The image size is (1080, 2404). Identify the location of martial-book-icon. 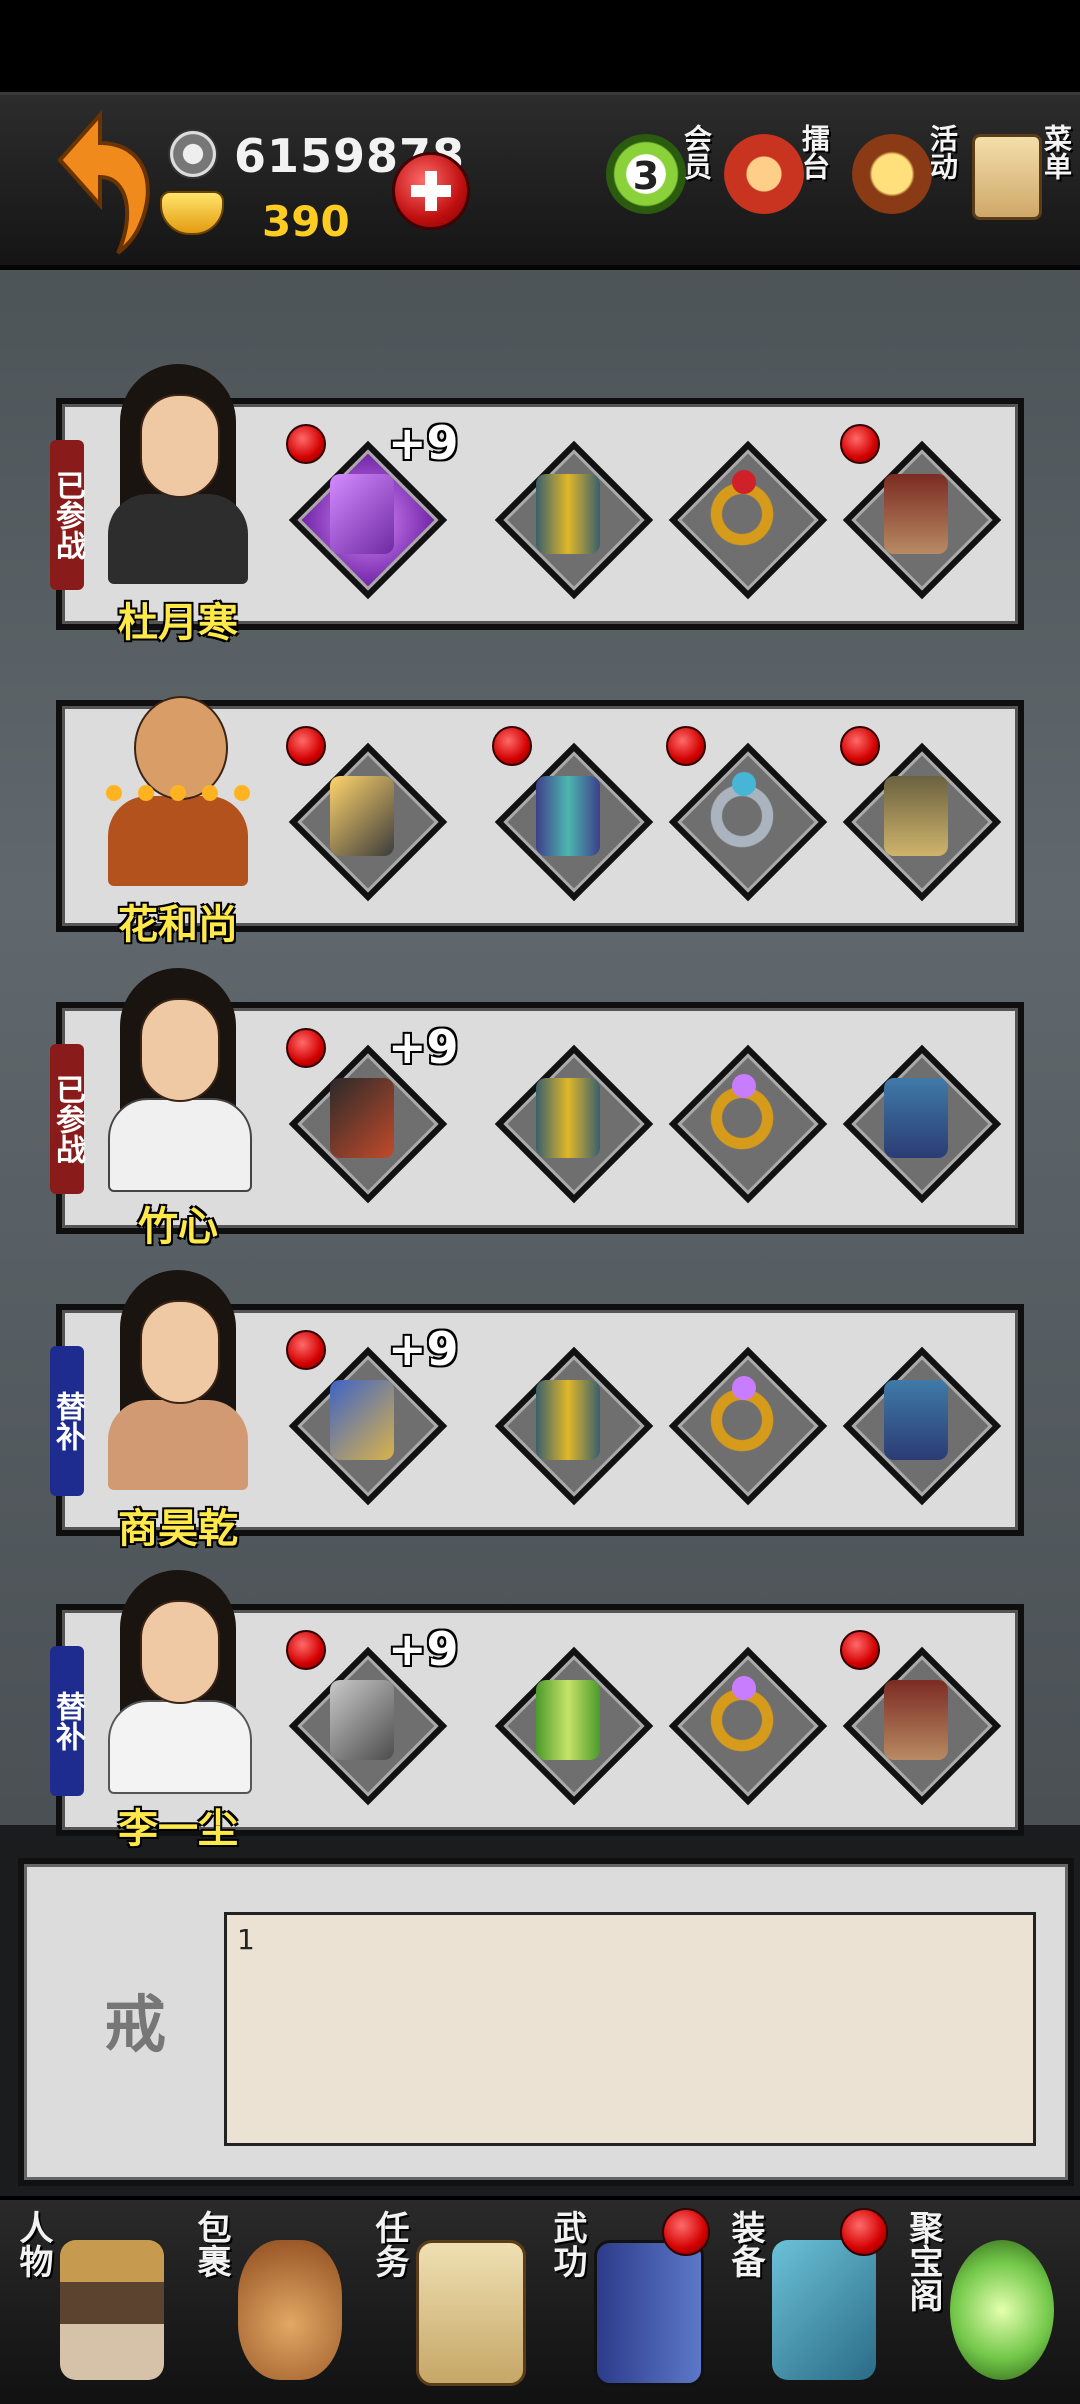
(649, 2313).